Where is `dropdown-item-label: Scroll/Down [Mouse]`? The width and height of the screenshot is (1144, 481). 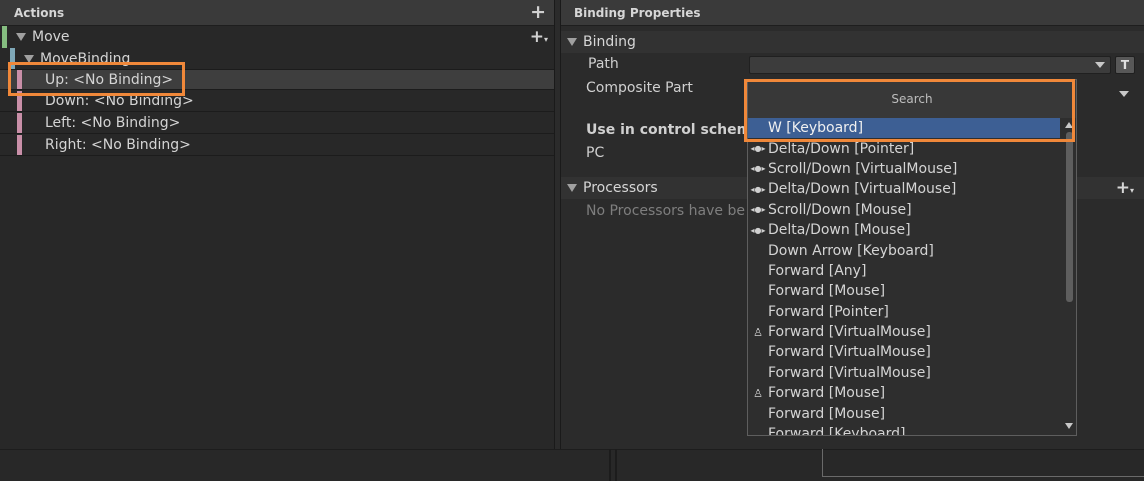 dropdown-item-label: Scroll/Down [Mouse] is located at coordinates (840, 209).